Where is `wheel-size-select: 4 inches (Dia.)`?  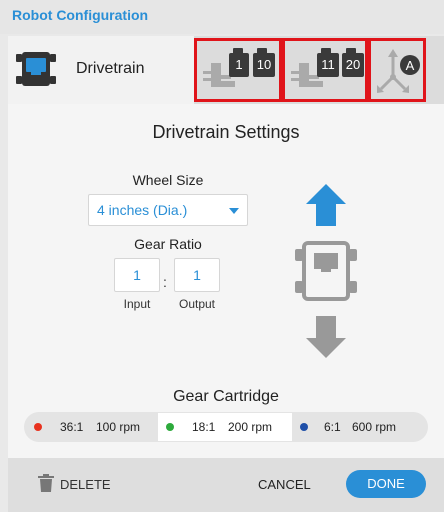
wheel-size-select: 4 inches (Dia.) is located at coordinates (168, 210).